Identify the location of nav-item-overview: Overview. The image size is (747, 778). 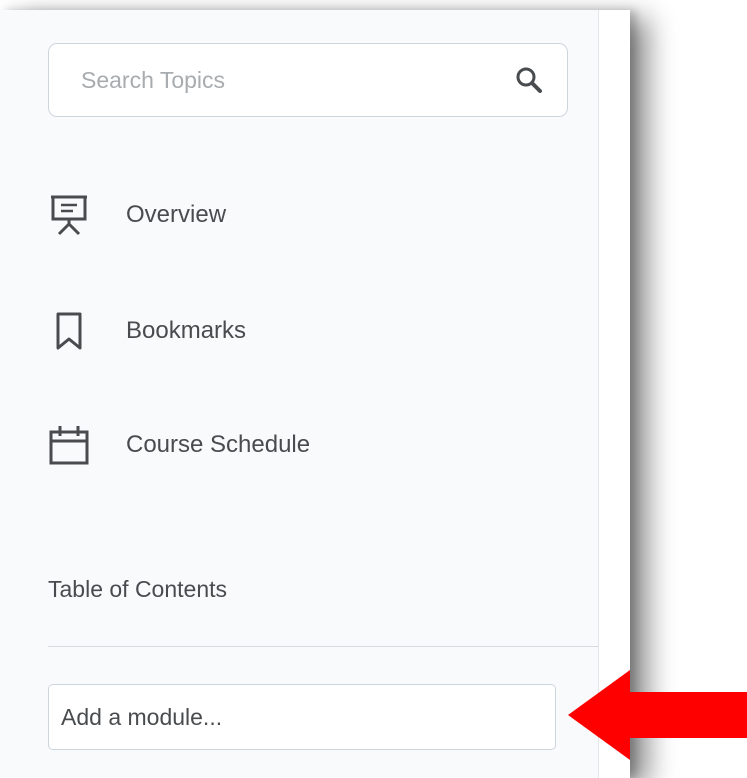
(137, 215).